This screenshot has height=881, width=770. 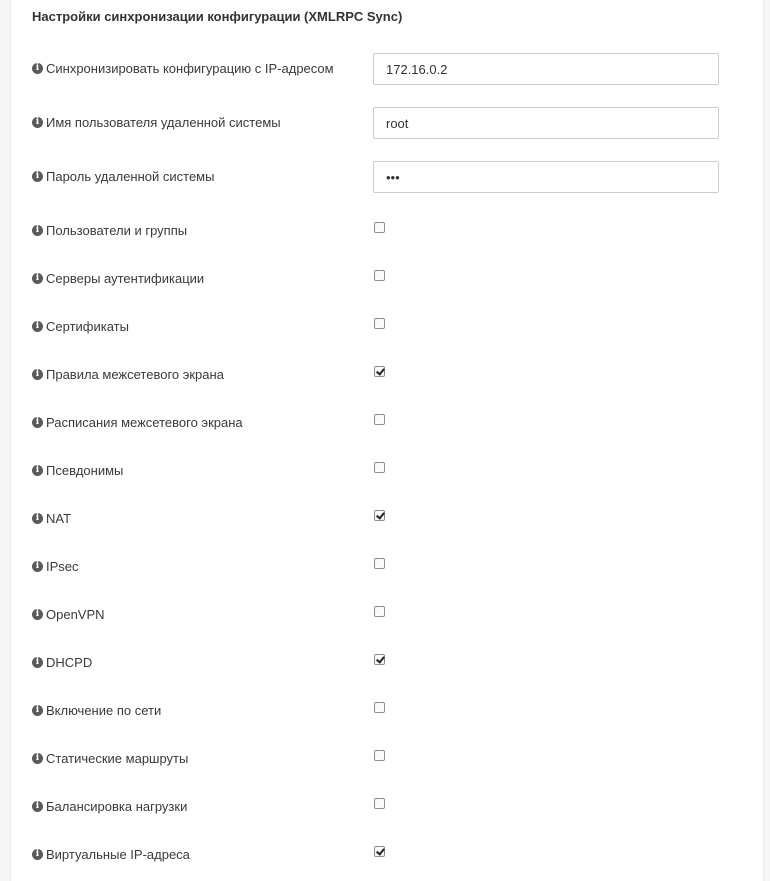 What do you see at coordinates (125, 278) in the screenshot?
I see `checkbox-label-text: Серверы аутентификации` at bounding box center [125, 278].